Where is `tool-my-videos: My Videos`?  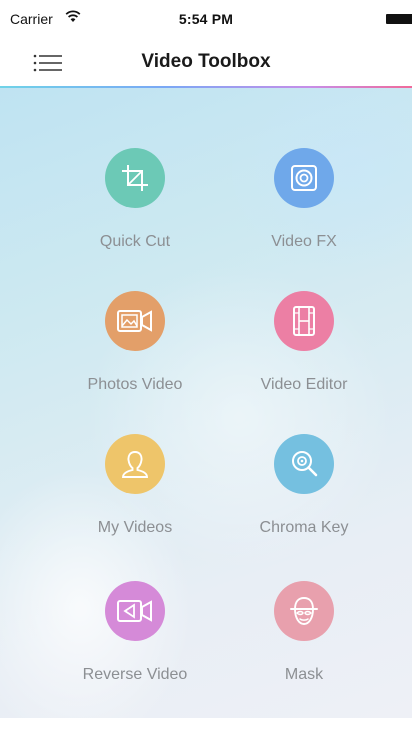 tool-my-videos: My Videos is located at coordinates (135, 499).